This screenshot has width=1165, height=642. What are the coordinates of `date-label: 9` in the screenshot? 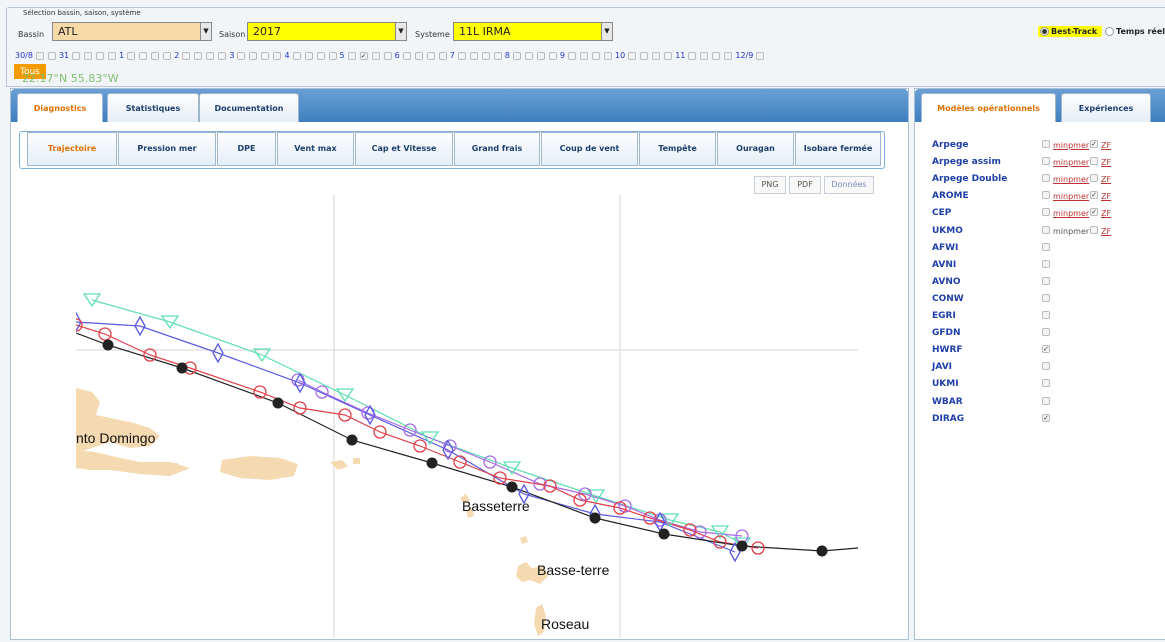 It's located at (562, 55).